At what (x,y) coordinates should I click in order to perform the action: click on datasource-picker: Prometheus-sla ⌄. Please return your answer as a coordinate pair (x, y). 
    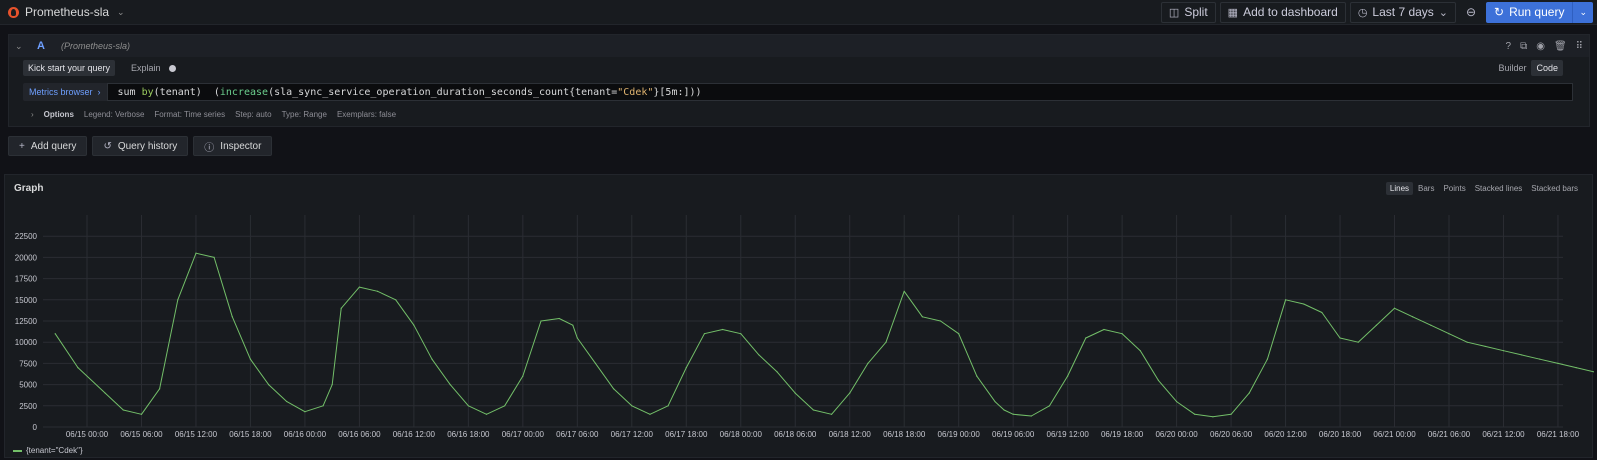
    Looking at the image, I should click on (62, 12).